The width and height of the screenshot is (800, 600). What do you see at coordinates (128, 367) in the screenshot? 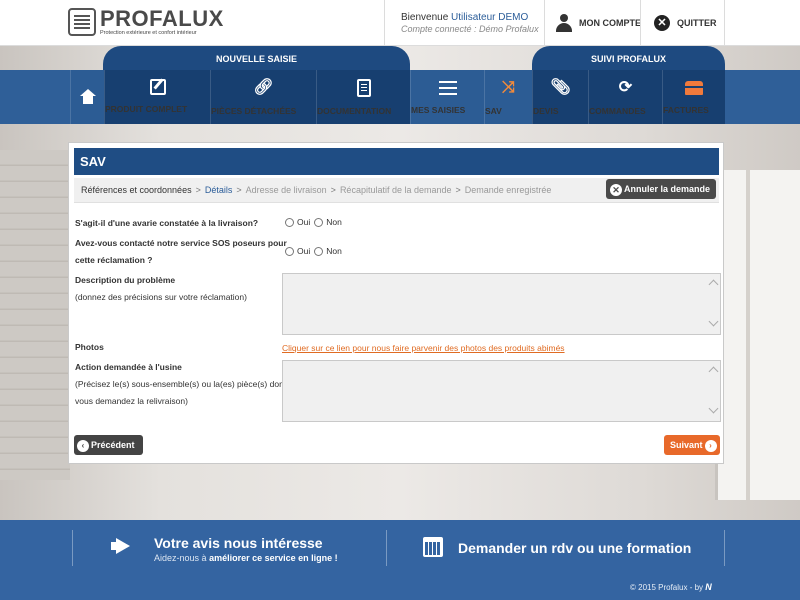
I see `action-label: Action demandée à l'usine` at bounding box center [128, 367].